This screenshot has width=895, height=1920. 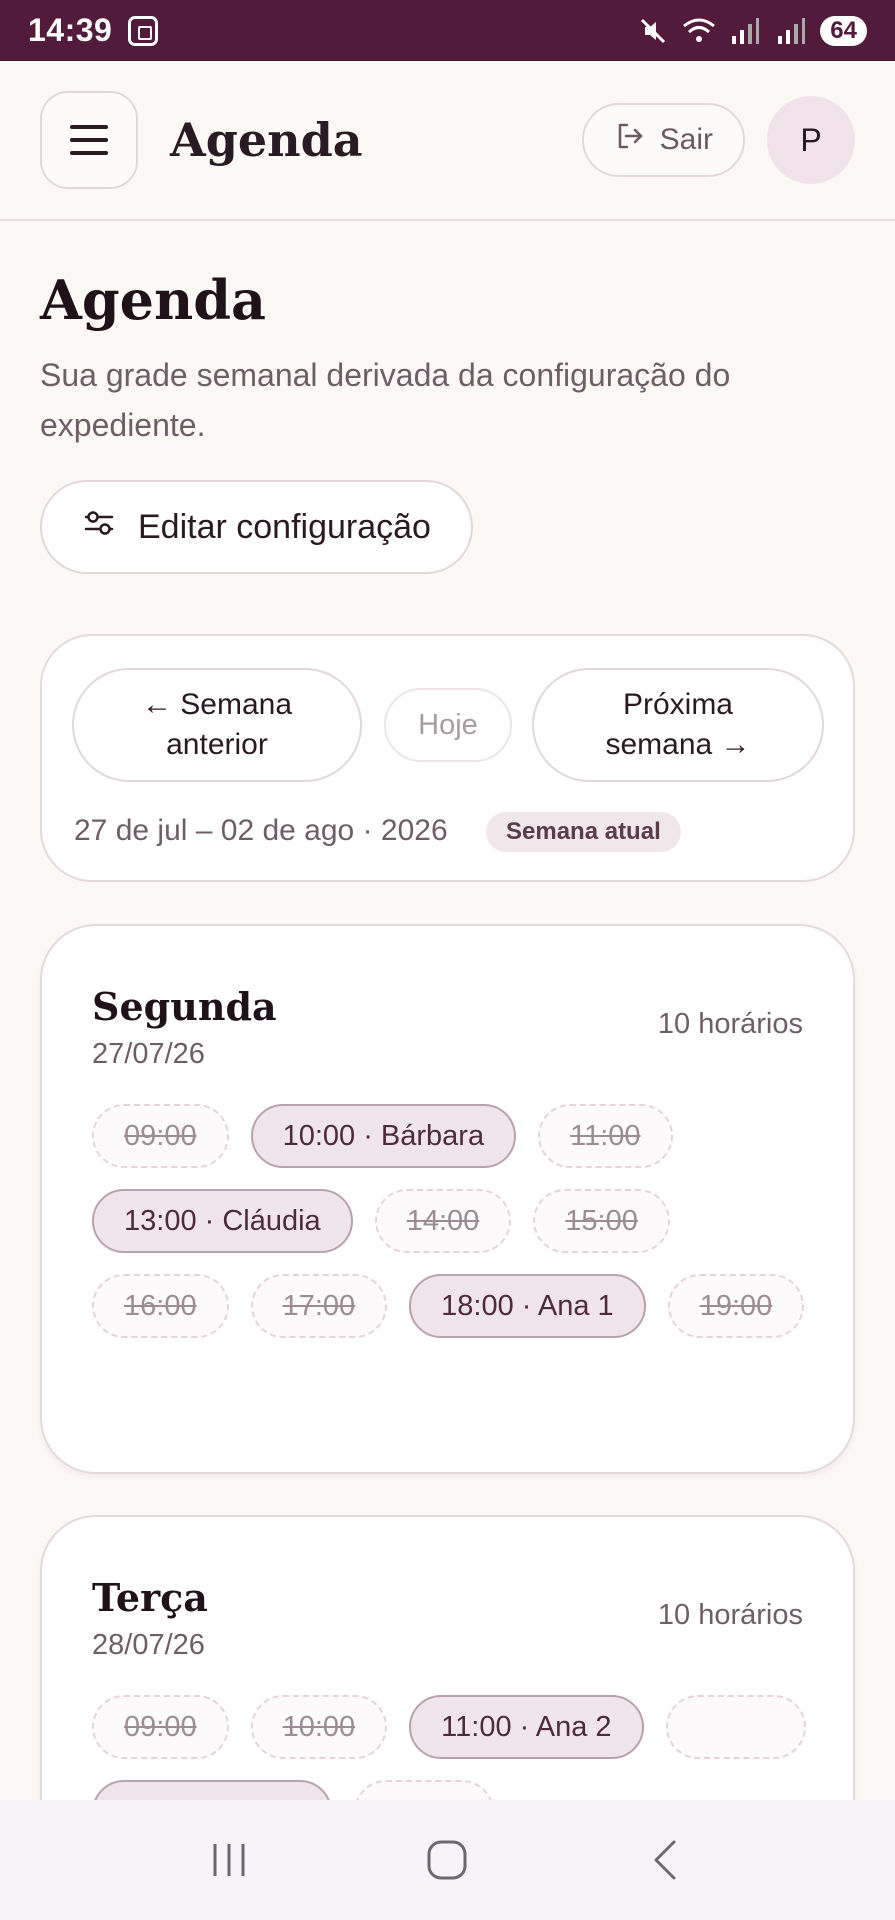 What do you see at coordinates (153, 300) in the screenshot?
I see `page-title: Agenda` at bounding box center [153, 300].